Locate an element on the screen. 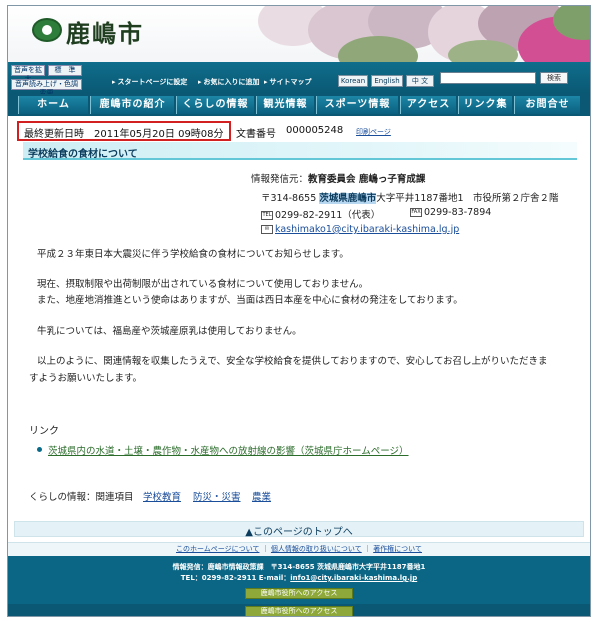 This screenshot has width=600, height=622. mail-icon: ✉ is located at coordinates (267, 229).